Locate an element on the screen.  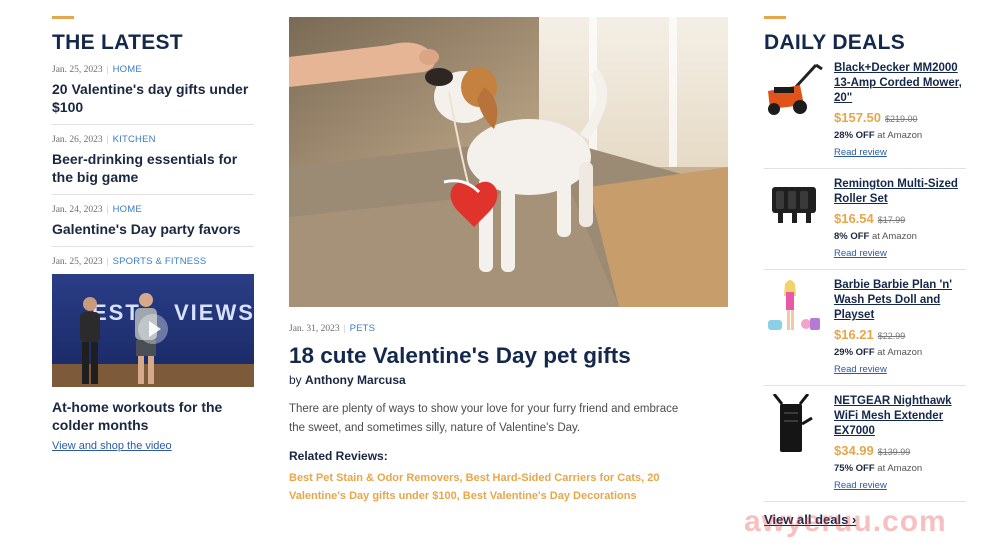
story-category: KITCHEN is located at coordinates (134, 139).